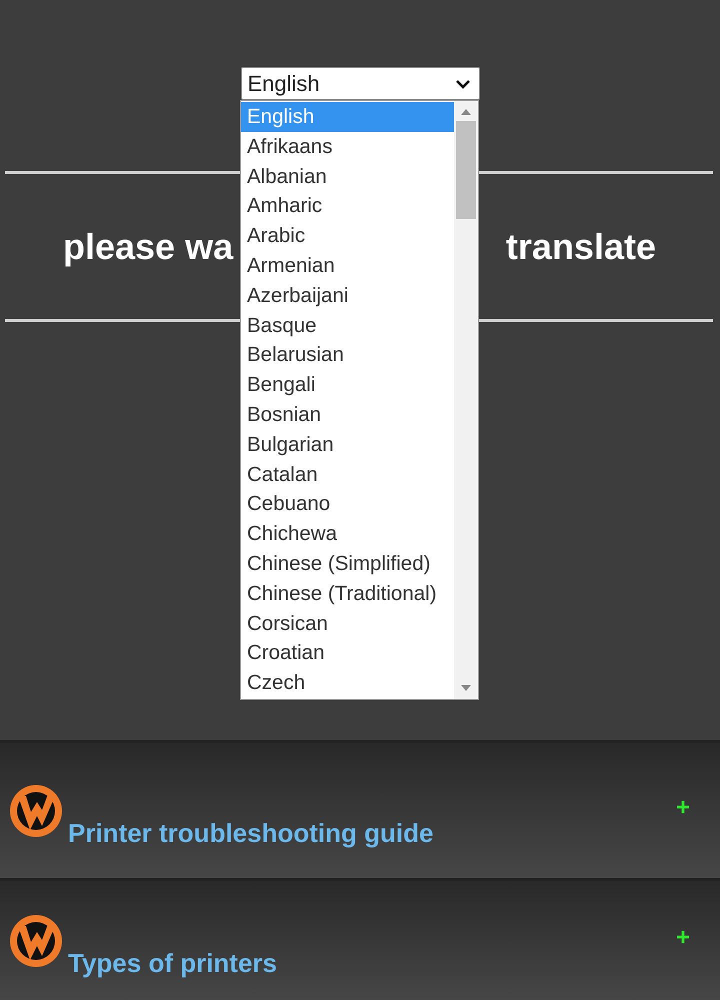 The height and width of the screenshot is (1000, 720). Describe the element at coordinates (347, 475) in the screenshot. I see `dropdown-option: Catalan` at that location.